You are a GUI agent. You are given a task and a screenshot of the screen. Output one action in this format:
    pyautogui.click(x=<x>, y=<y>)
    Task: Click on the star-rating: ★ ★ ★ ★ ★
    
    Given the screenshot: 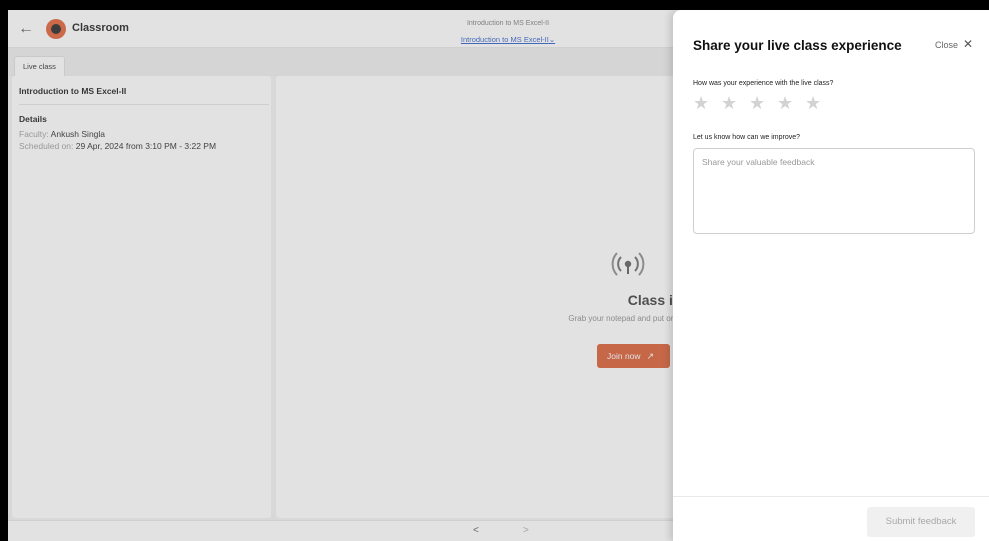 What is the action you would take?
    pyautogui.click(x=758, y=104)
    